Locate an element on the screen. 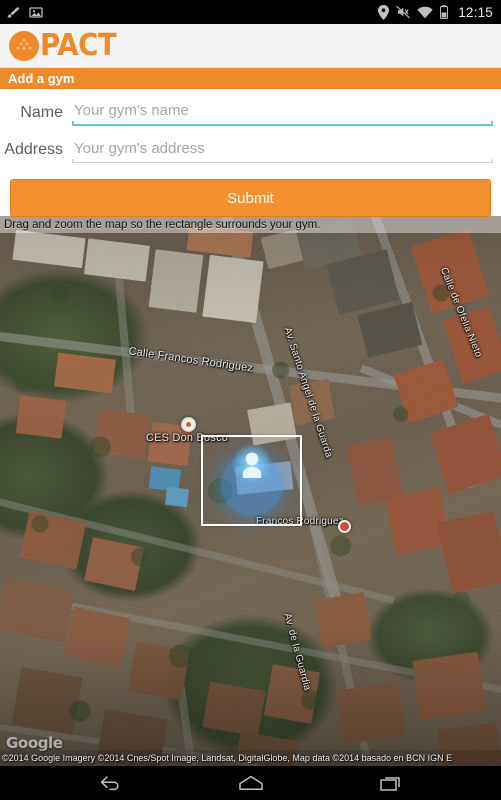 The height and width of the screenshot is (800, 501). address-field-row: Address is located at coordinates (250, 148).